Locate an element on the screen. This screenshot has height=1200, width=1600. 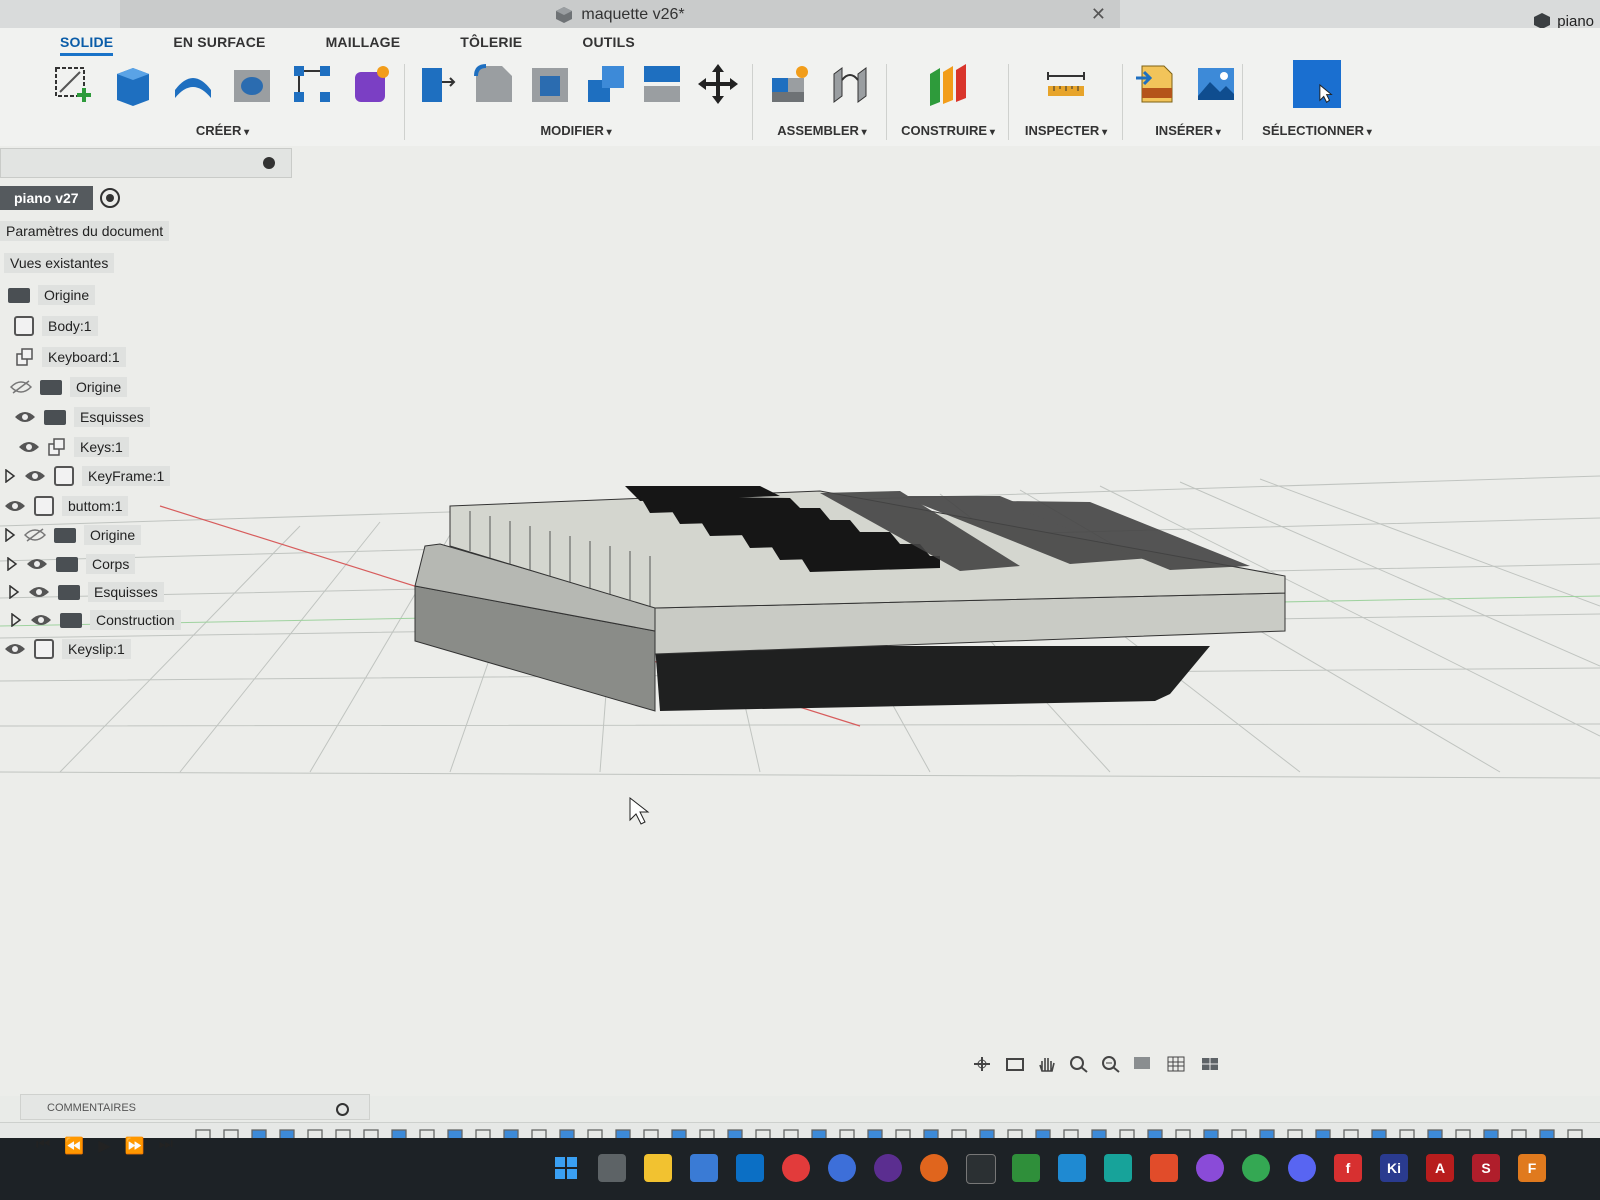
app-red-icon is located at coordinates (796, 1168).